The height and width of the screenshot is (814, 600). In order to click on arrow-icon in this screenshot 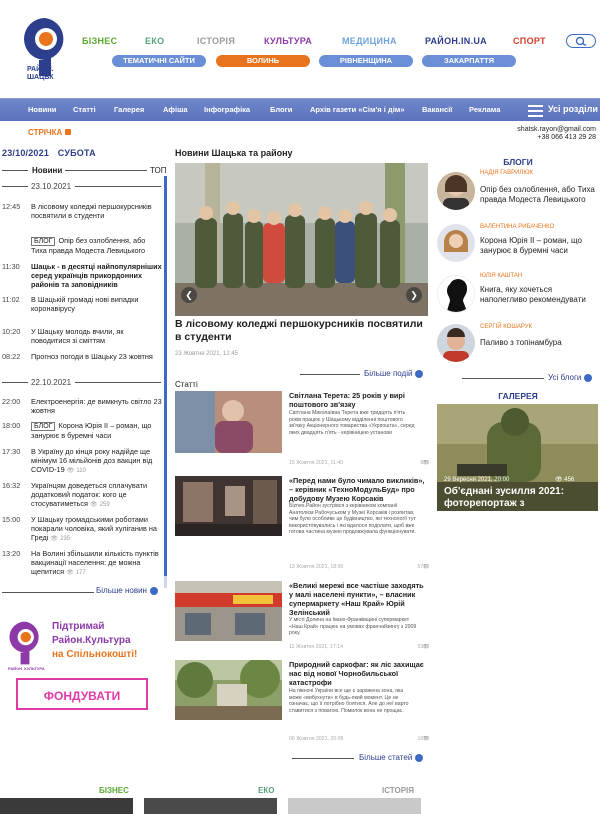, I will do `click(153, 590)`.